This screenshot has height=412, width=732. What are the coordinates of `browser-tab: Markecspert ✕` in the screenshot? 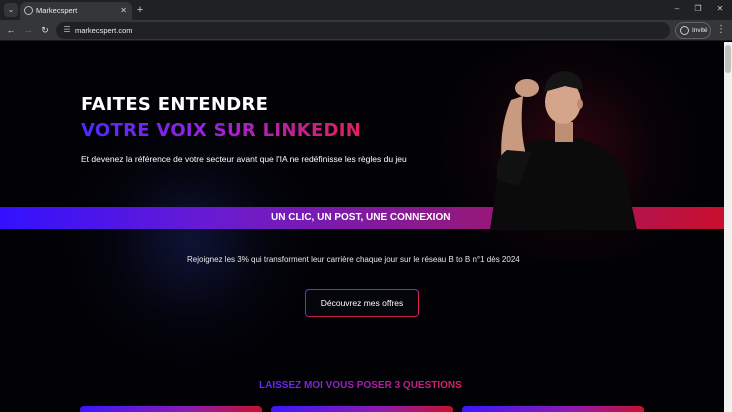 It's located at (76, 11).